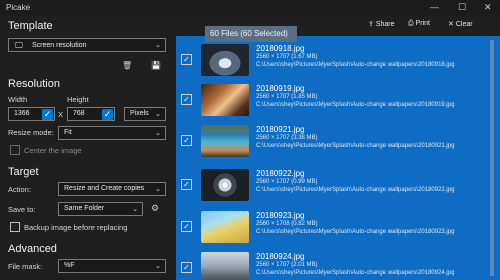 This screenshot has width=500, height=280. What do you see at coordinates (76, 227) in the screenshot?
I see `backup-label: Backup image before replacing` at bounding box center [76, 227].